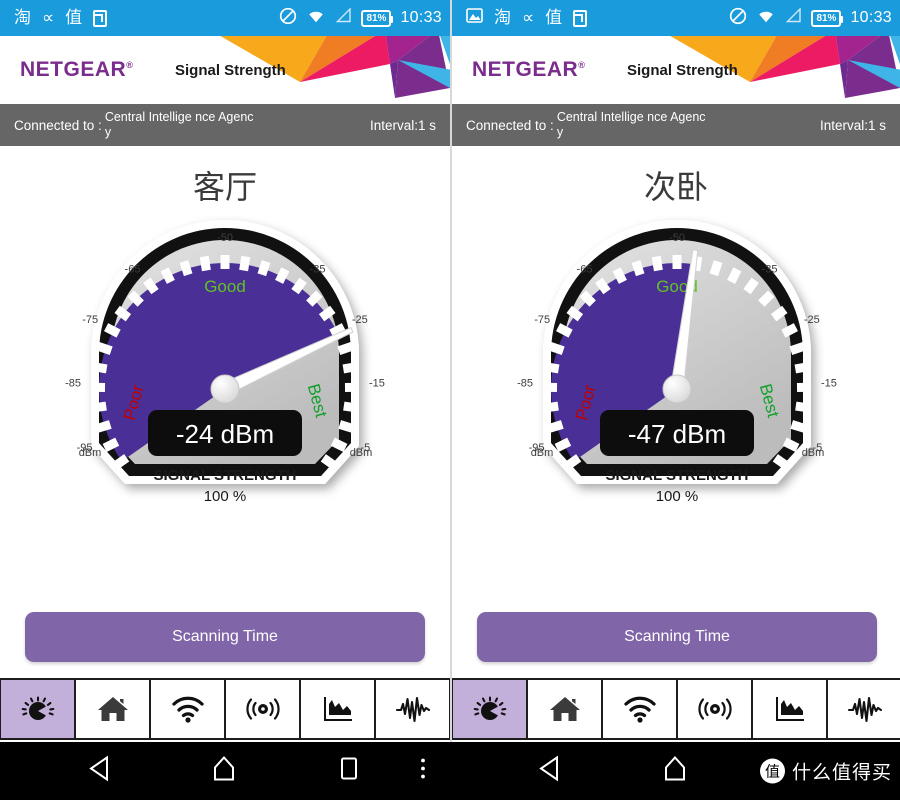 The width and height of the screenshot is (900, 800). What do you see at coordinates (474, 18) in the screenshot?
I see `photo-icon` at bounding box center [474, 18].